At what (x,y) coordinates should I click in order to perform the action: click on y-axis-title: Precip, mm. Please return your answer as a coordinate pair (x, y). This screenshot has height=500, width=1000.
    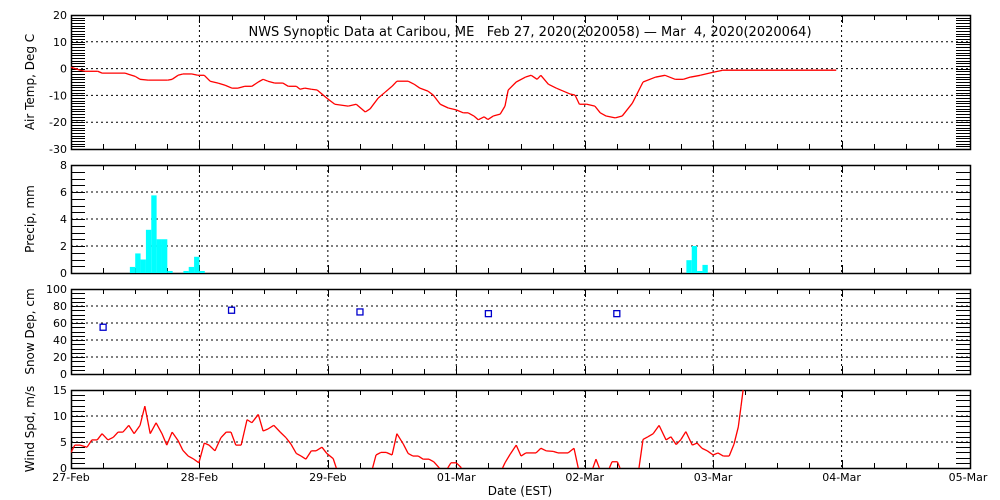
    Looking at the image, I should click on (30, 219).